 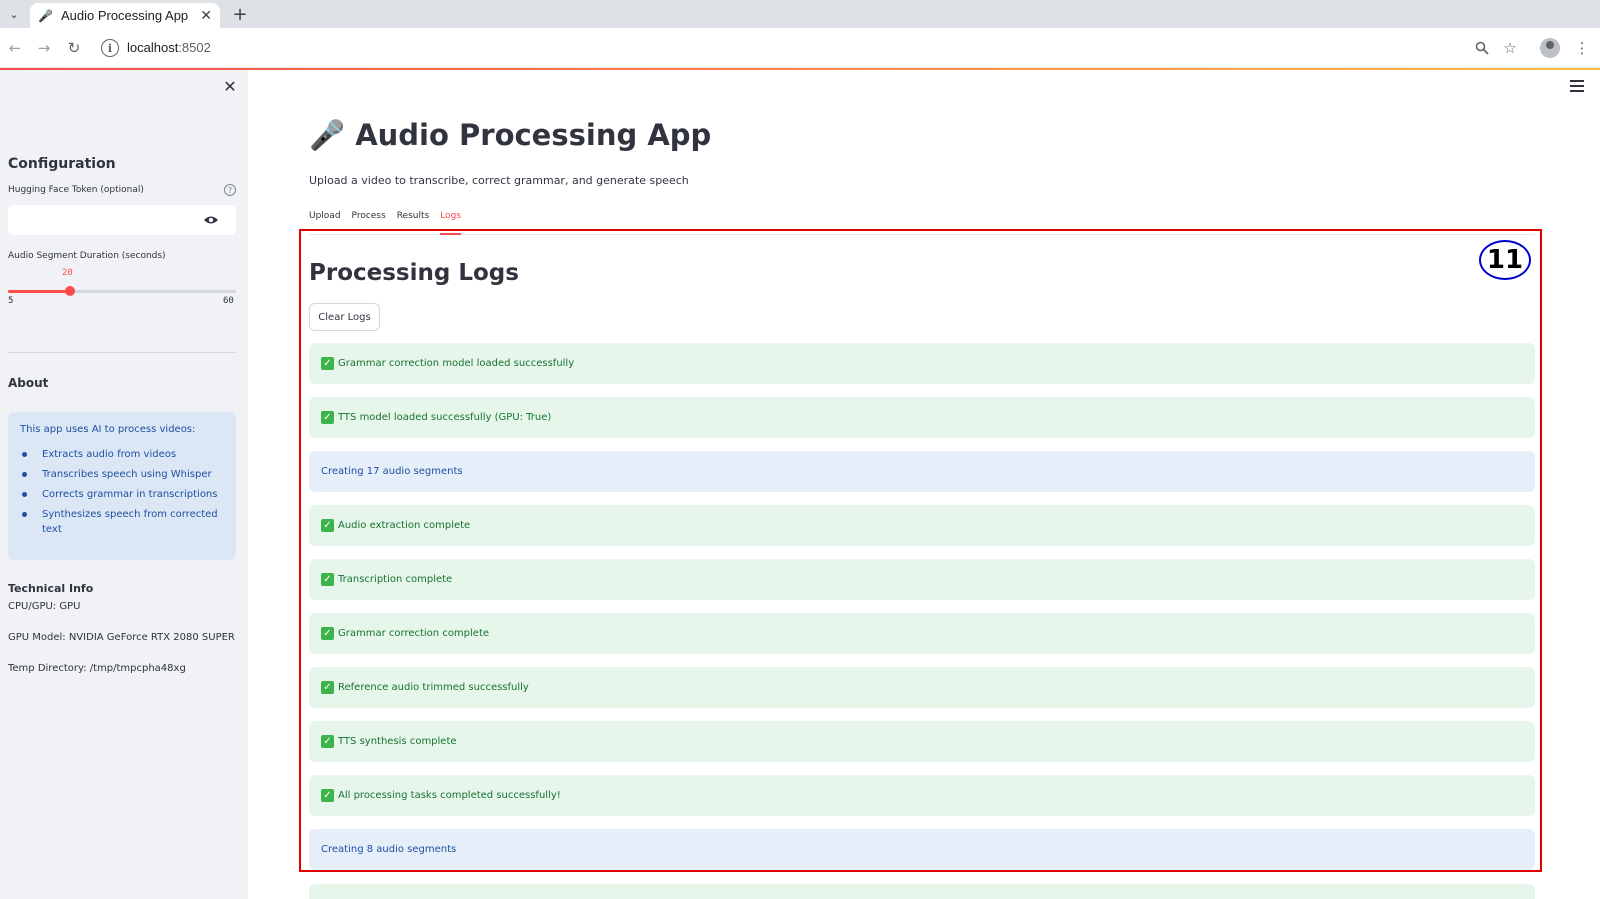 I want to click on list-item: Transcribes speech using Whisper, so click(x=122, y=474).